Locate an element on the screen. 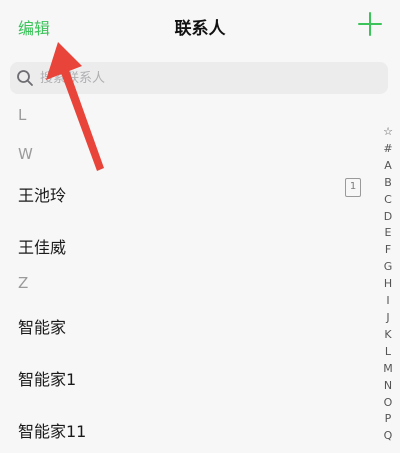  section-header-w: W is located at coordinates (25, 154).